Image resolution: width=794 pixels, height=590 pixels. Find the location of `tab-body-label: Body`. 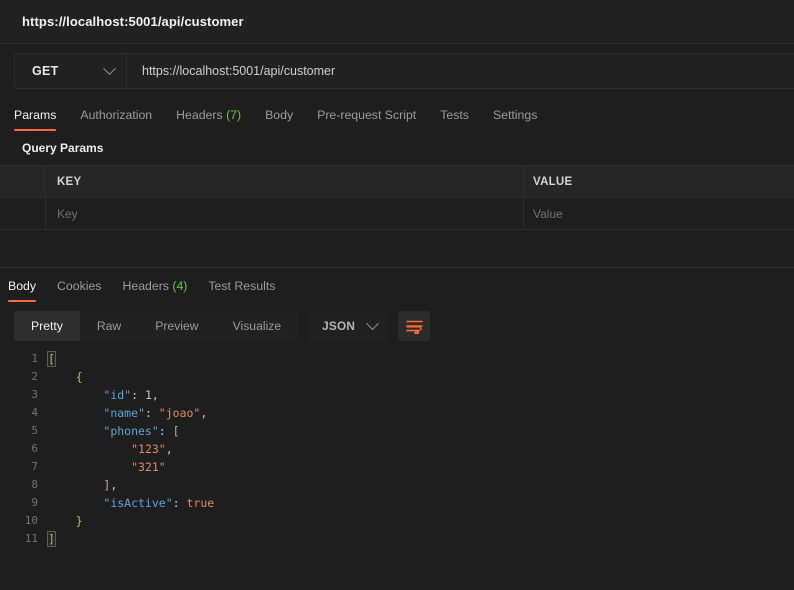

tab-body-label: Body is located at coordinates (279, 115).